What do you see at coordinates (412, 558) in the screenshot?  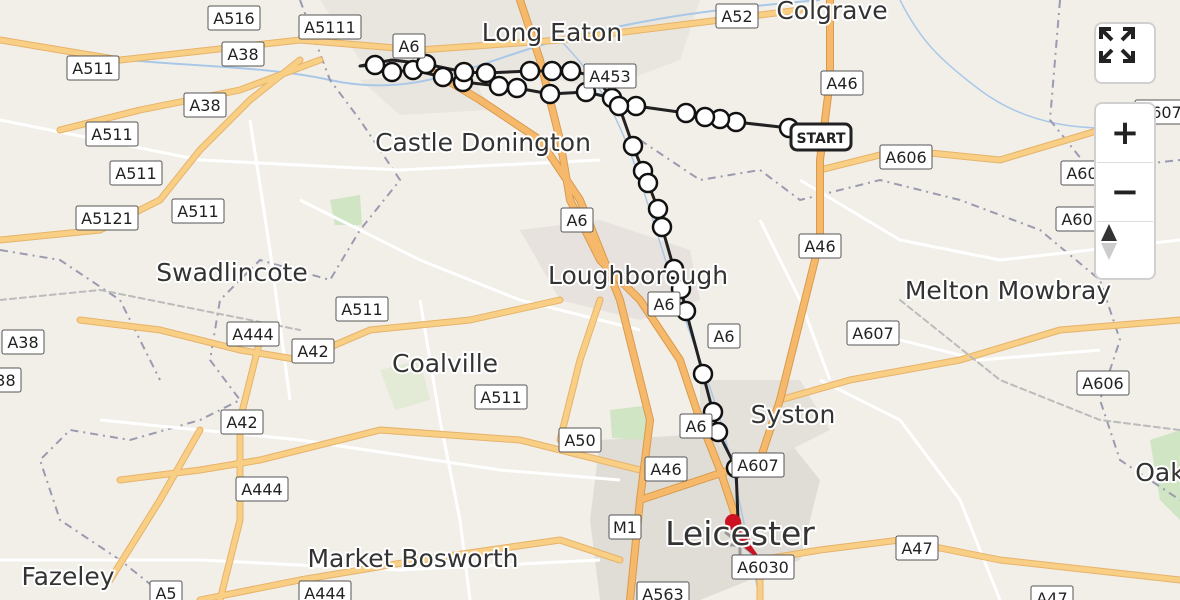 I see `place-label: Market Bosworth` at bounding box center [412, 558].